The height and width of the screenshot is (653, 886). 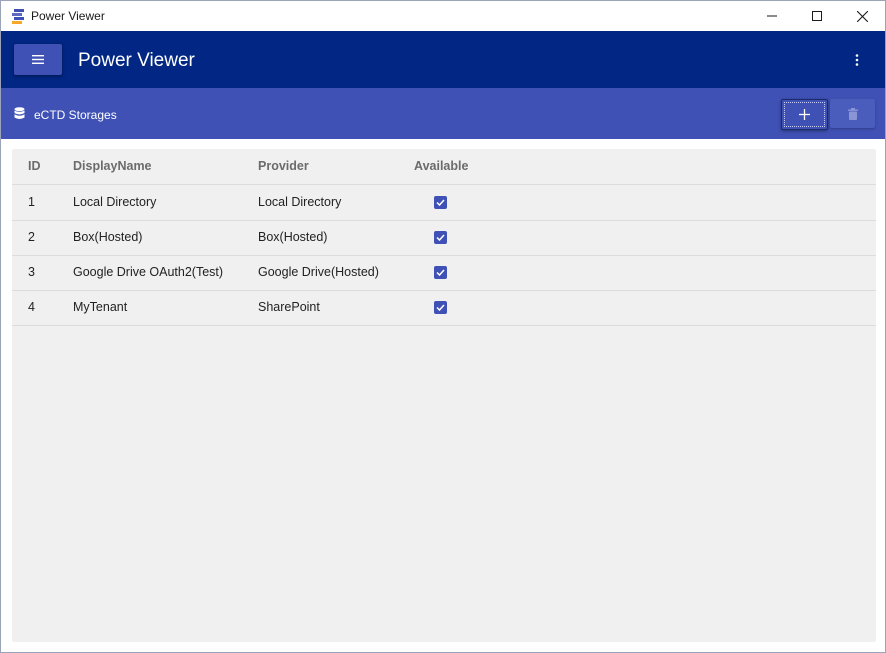 I want to click on cell-provider: Local Directory, so click(x=300, y=202).